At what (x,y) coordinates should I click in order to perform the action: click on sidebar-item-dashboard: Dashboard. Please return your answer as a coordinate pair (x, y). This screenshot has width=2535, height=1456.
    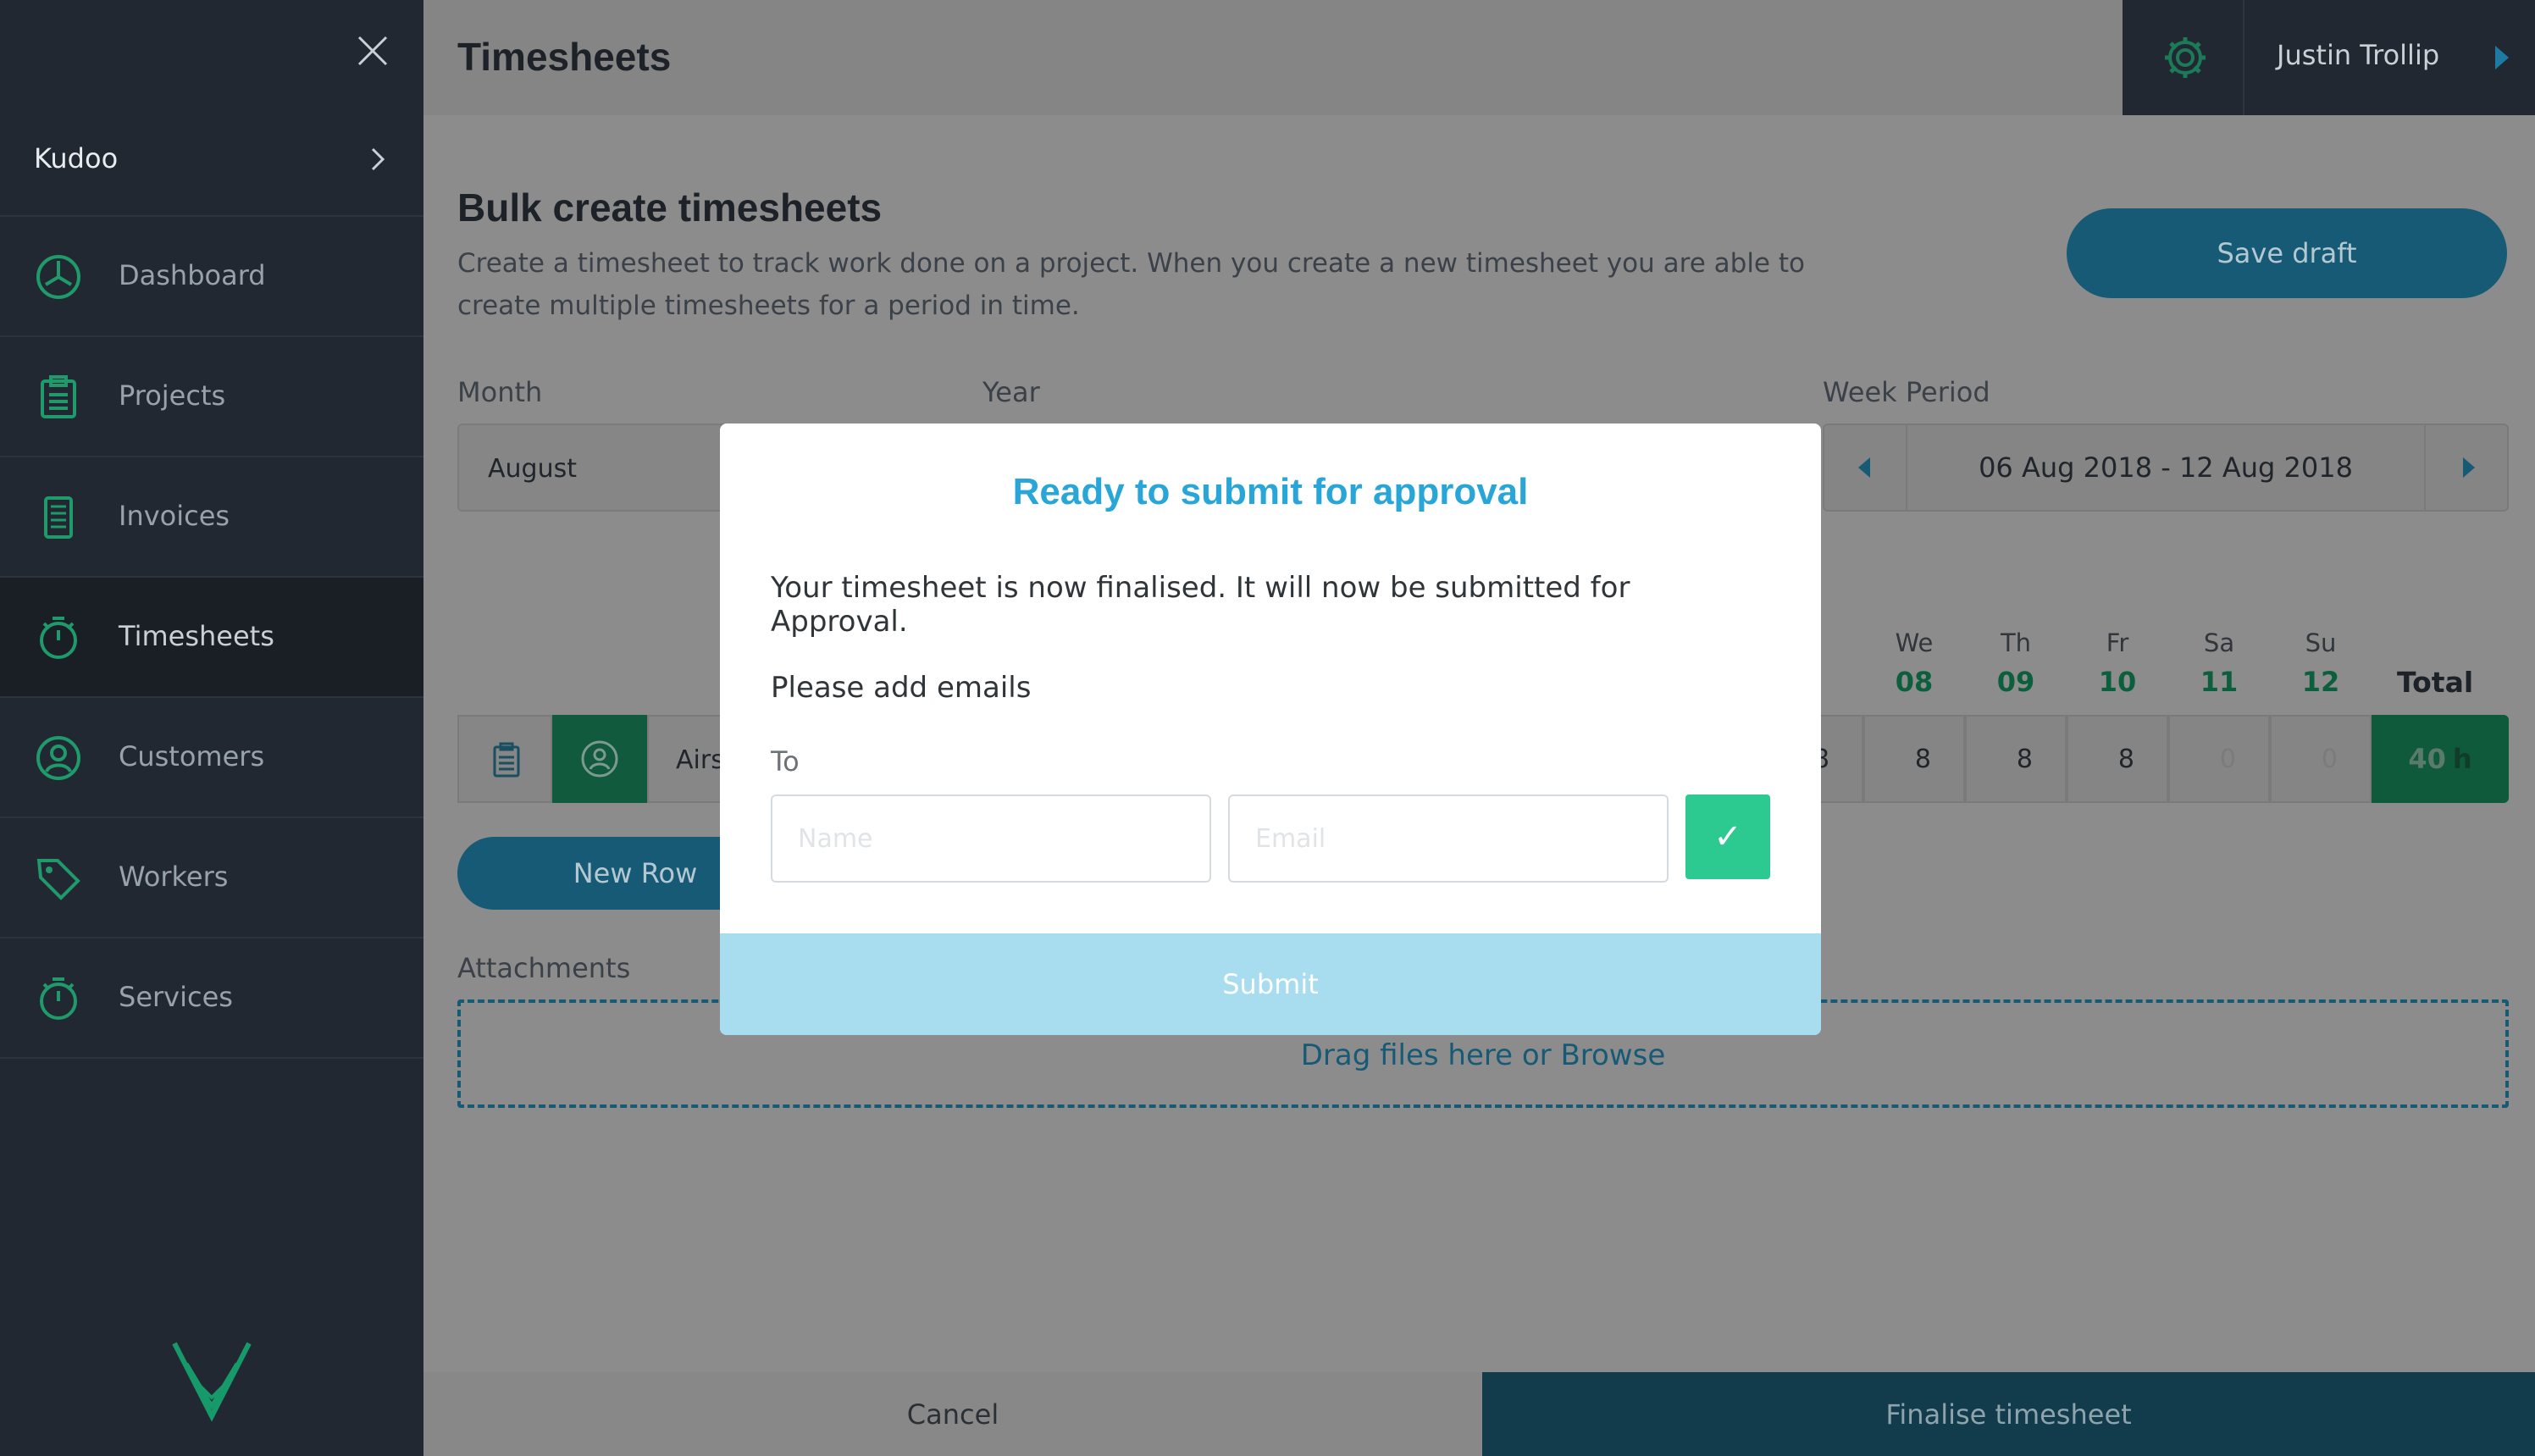
    Looking at the image, I should click on (211, 277).